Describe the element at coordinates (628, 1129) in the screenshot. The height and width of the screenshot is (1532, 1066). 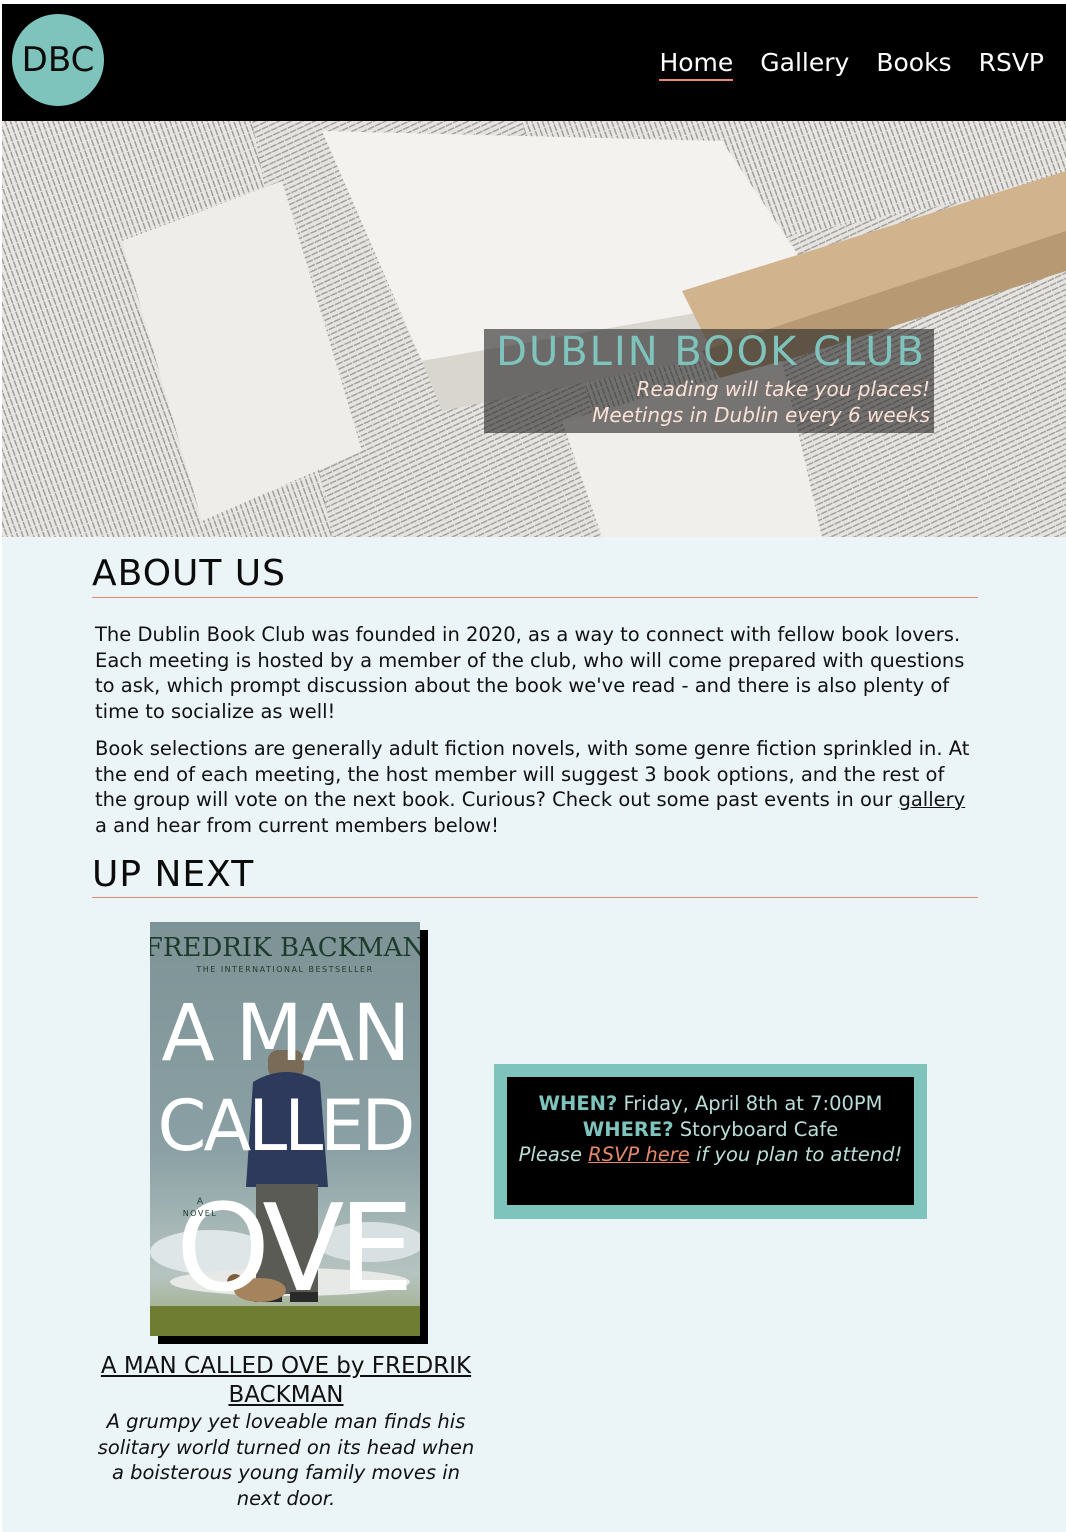
I see `event-where-label: WHERE?` at that location.